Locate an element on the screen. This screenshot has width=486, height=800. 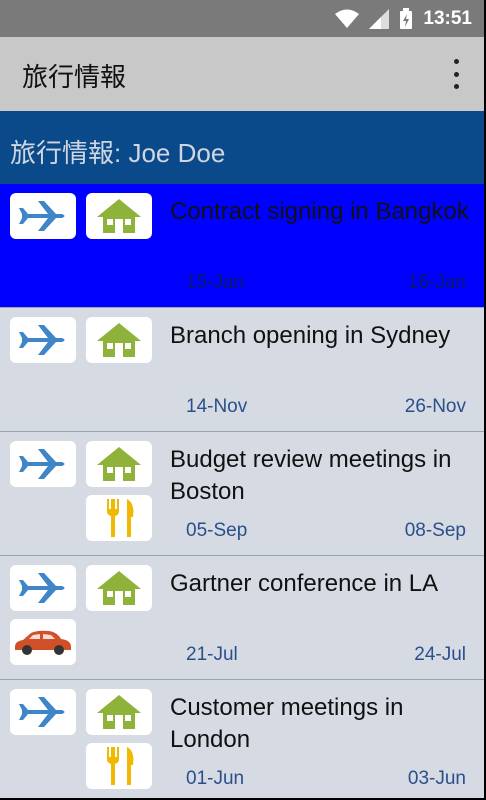
trip-start-date: 01-Jun is located at coordinates (215, 778).